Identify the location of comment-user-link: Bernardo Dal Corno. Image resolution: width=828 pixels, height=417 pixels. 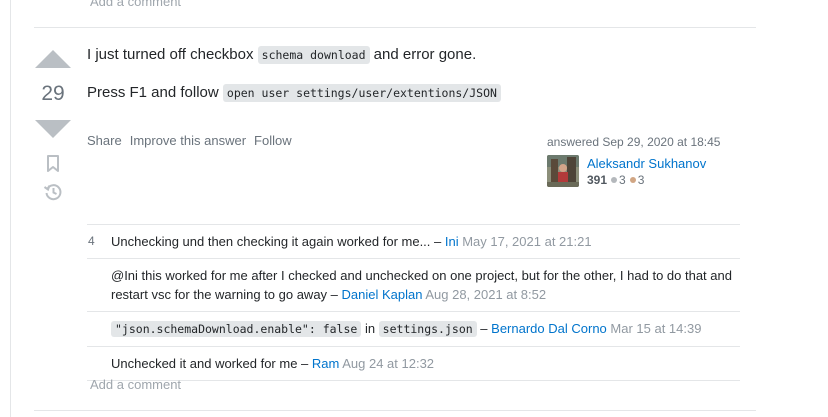
(549, 328).